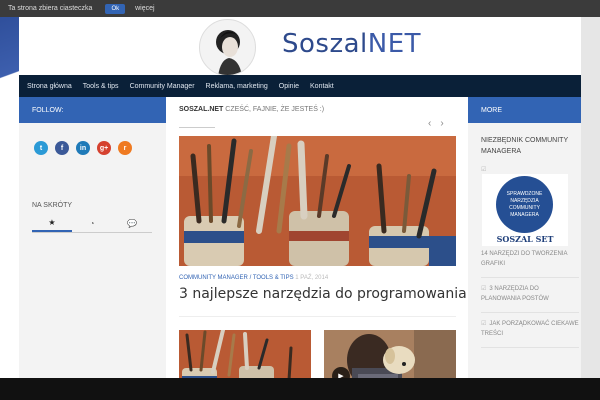 The height and width of the screenshot is (400, 600). What do you see at coordinates (317, 316) in the screenshot?
I see `divider` at bounding box center [317, 316].